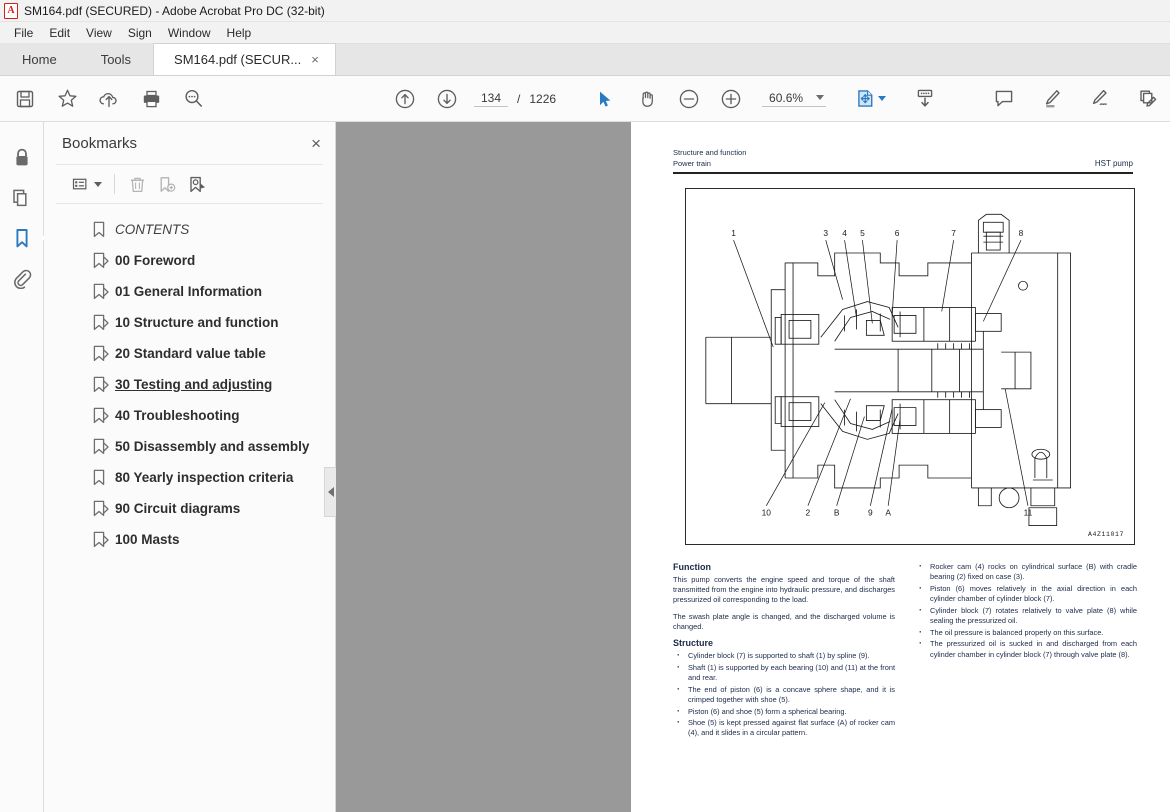 The image size is (1170, 812). I want to click on favorite-button, so click(67, 99).